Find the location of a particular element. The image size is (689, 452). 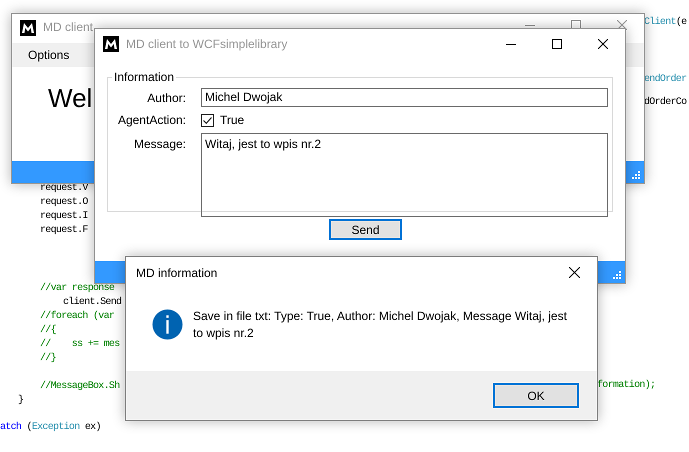

code-line: atch (Exception ex) is located at coordinates (50, 428).